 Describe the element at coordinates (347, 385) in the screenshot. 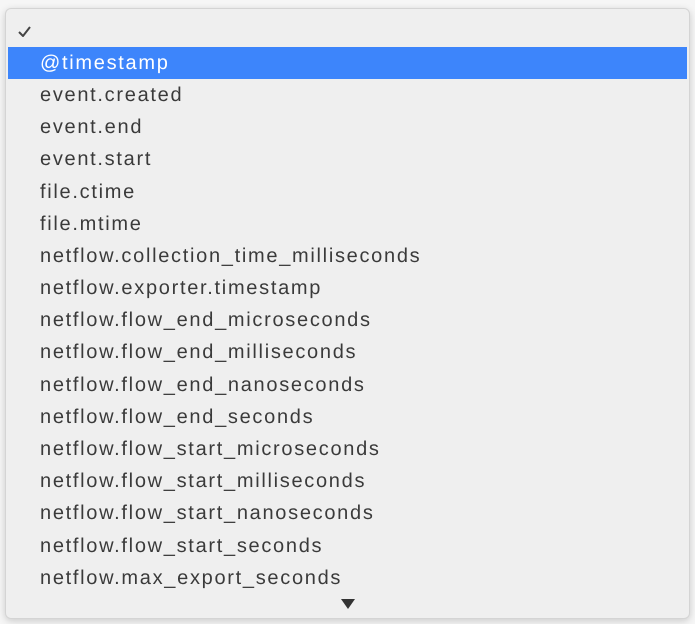

I see `menu-item: netflow.flow_end_nanoseconds` at that location.